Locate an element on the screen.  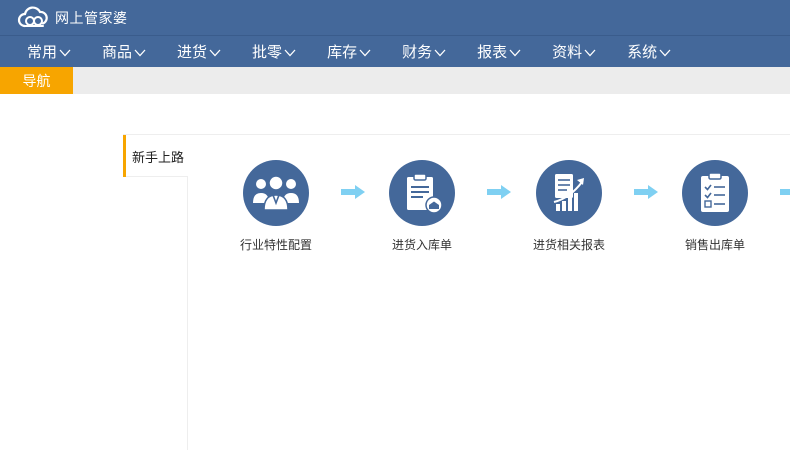
menu-item-inventory: 库存 is located at coordinates (349, 52).